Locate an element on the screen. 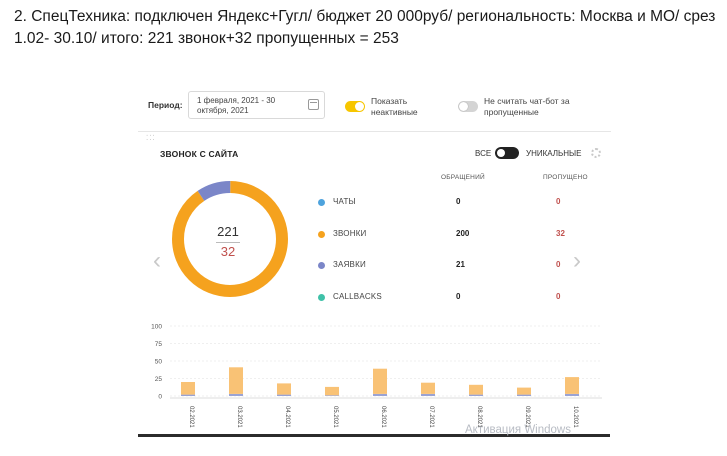 This screenshot has width=727, height=456. switch-unique-label: УНИКАЛЬНЫЕ is located at coordinates (553, 153).